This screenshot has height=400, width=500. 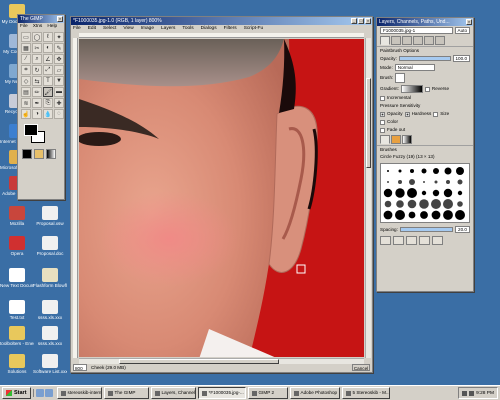 What do you see at coordinates (407, 114) in the screenshot?
I see `hardness-checkbox` at bounding box center [407, 114].